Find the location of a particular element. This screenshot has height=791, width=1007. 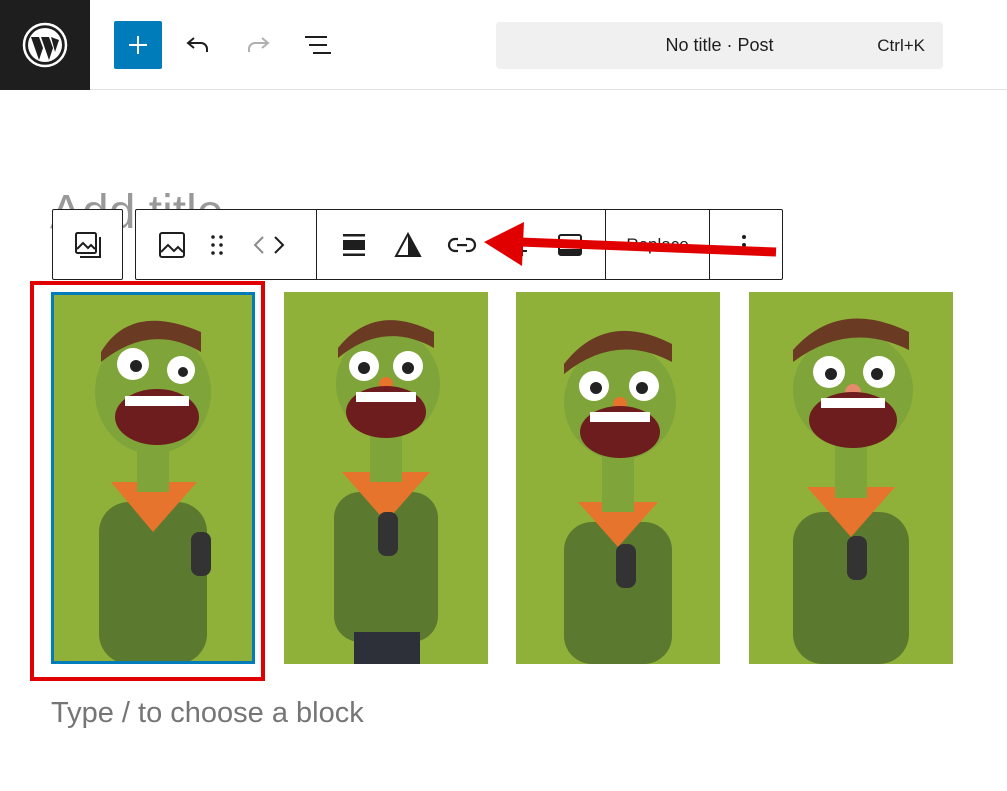

keyboard-shortcut: Ctrl+K is located at coordinates (901, 45).